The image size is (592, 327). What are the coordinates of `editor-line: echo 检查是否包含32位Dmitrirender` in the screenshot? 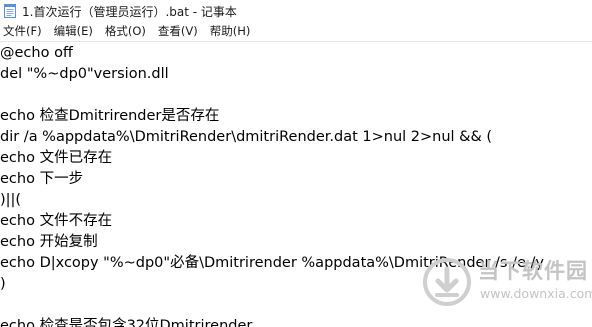 It's located at (126, 322).